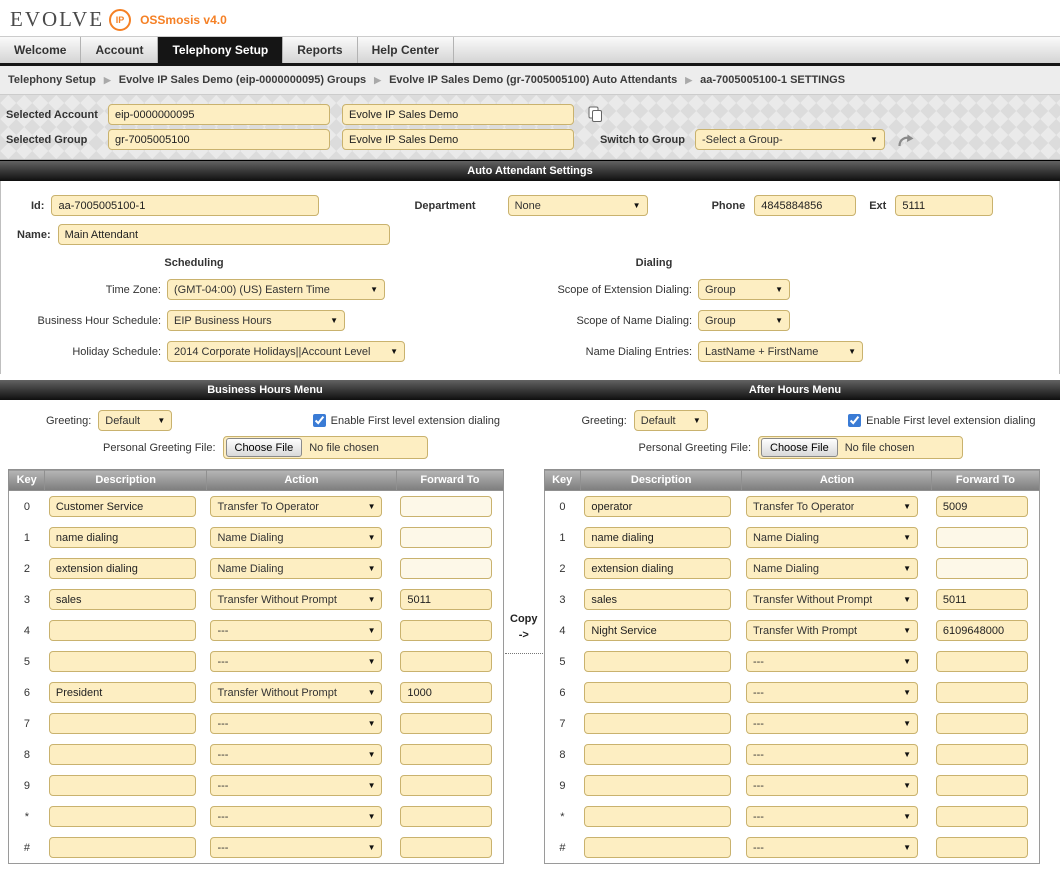 Image resolution: width=1060 pixels, height=880 pixels. Describe the element at coordinates (577, 205) in the screenshot. I see `department-select: None ▼` at that location.